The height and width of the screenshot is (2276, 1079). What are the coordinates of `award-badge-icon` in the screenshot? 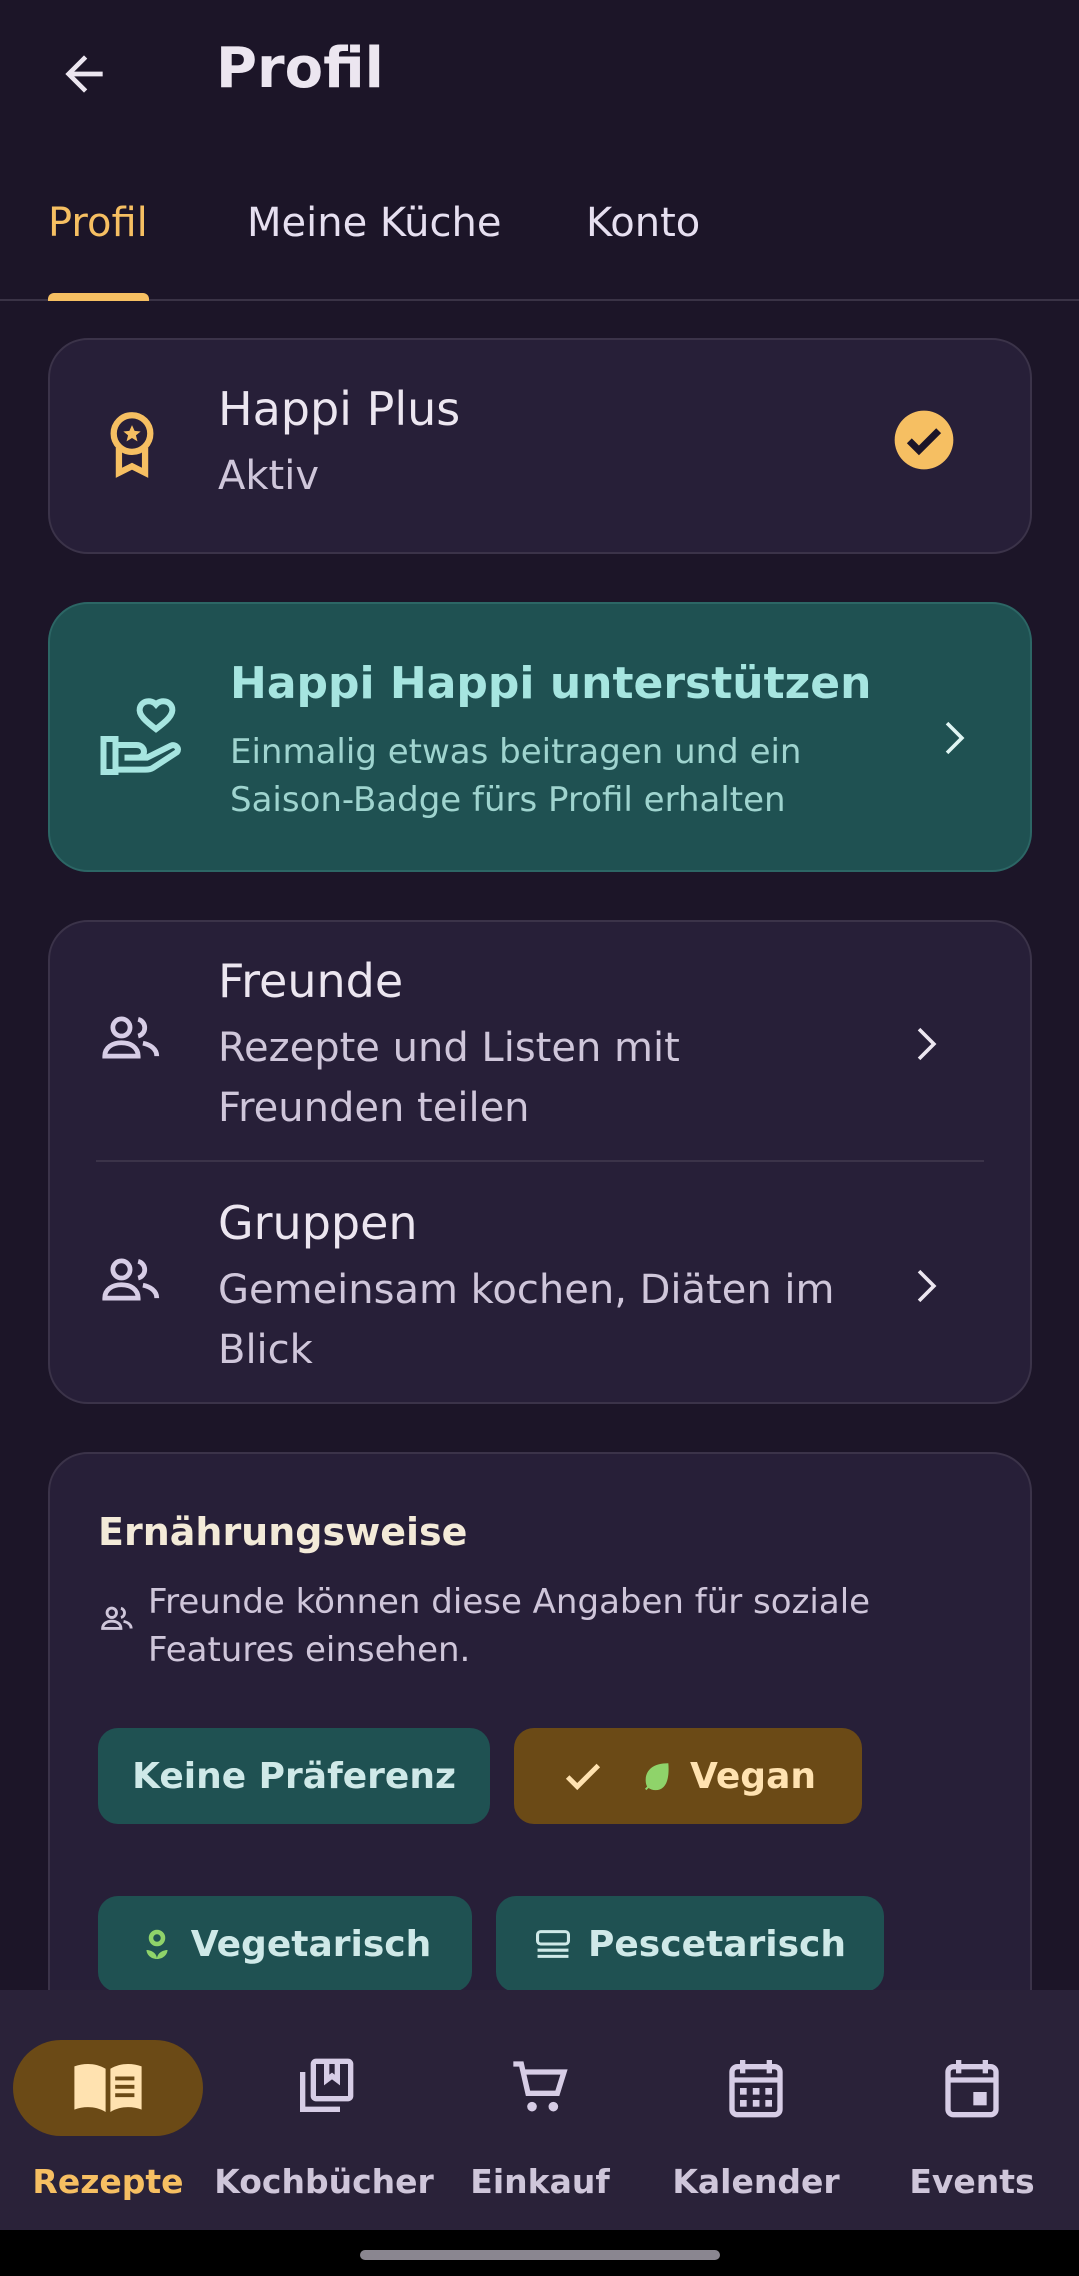 It's located at (132, 446).